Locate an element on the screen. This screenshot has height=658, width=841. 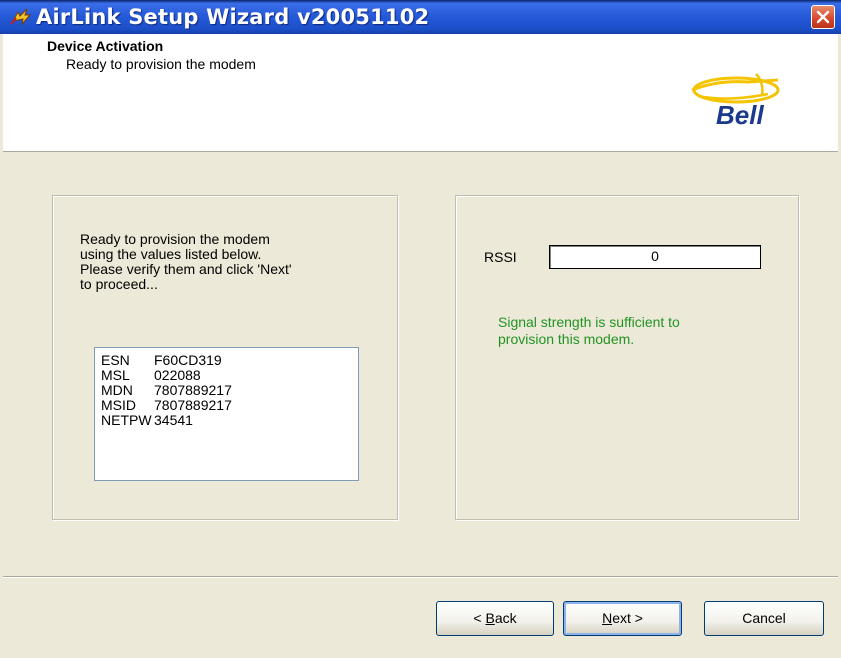
list-item-mdn: MDN 7807889217 is located at coordinates (166, 390).